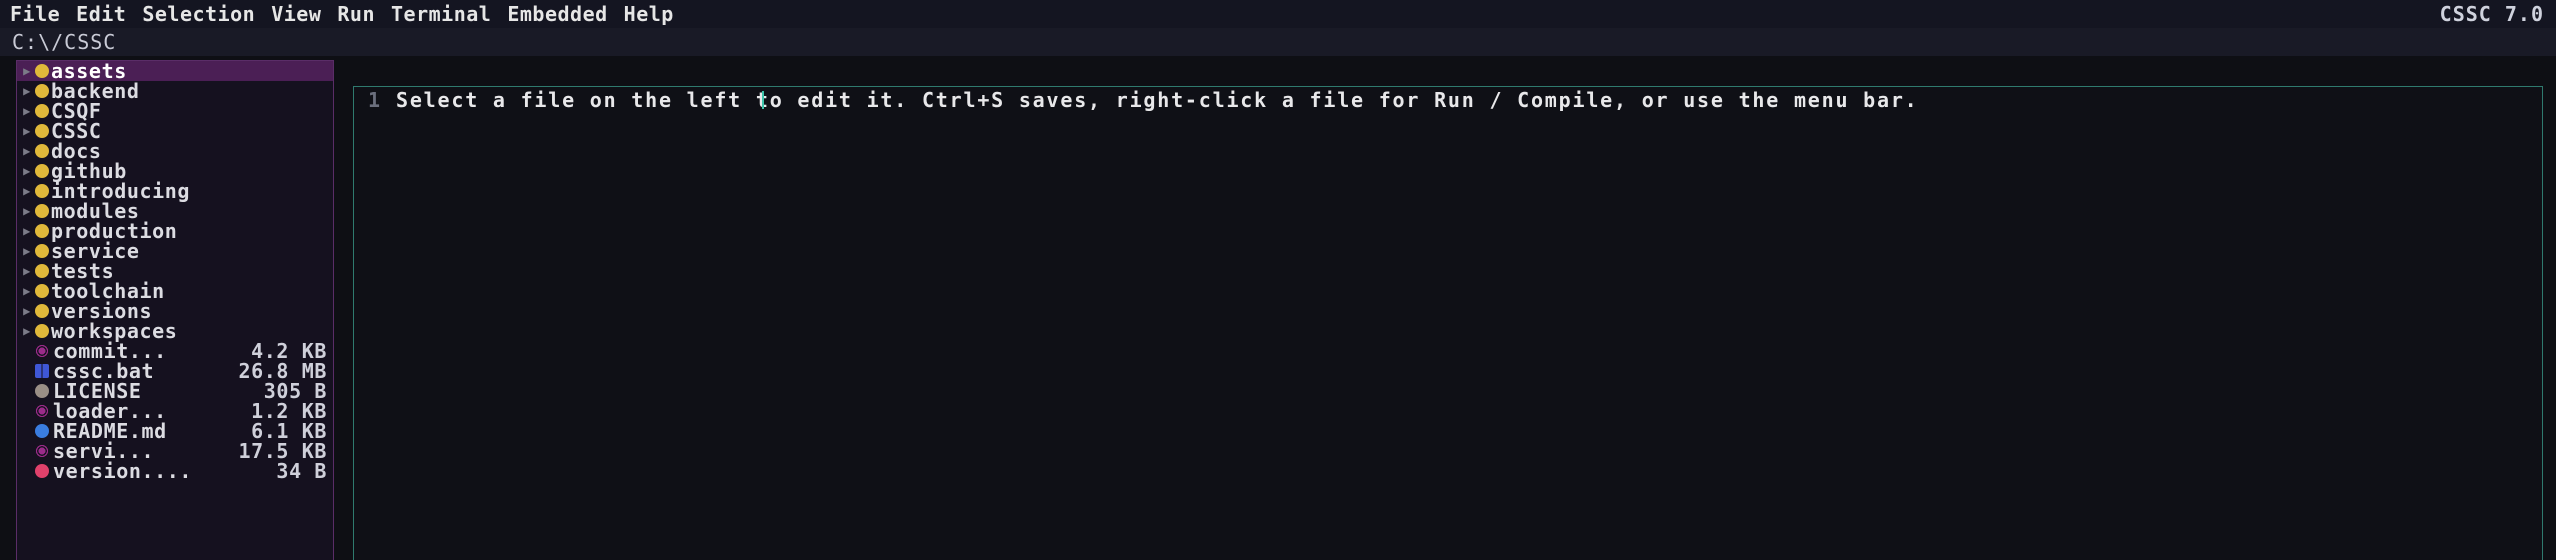 This screenshot has width=2556, height=560. What do you see at coordinates (557, 14) in the screenshot?
I see `menu-embedded: Embedded` at bounding box center [557, 14].